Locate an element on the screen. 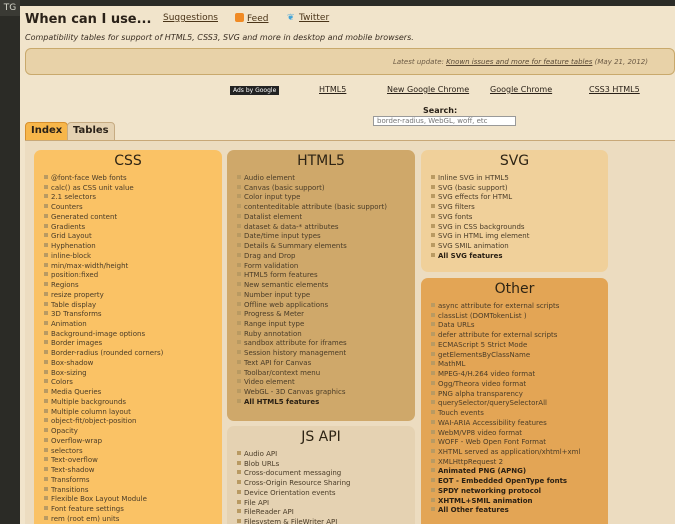 The width and height of the screenshot is (675, 524). feature-link: XMLHttpRequest 2 is located at coordinates (519, 463).